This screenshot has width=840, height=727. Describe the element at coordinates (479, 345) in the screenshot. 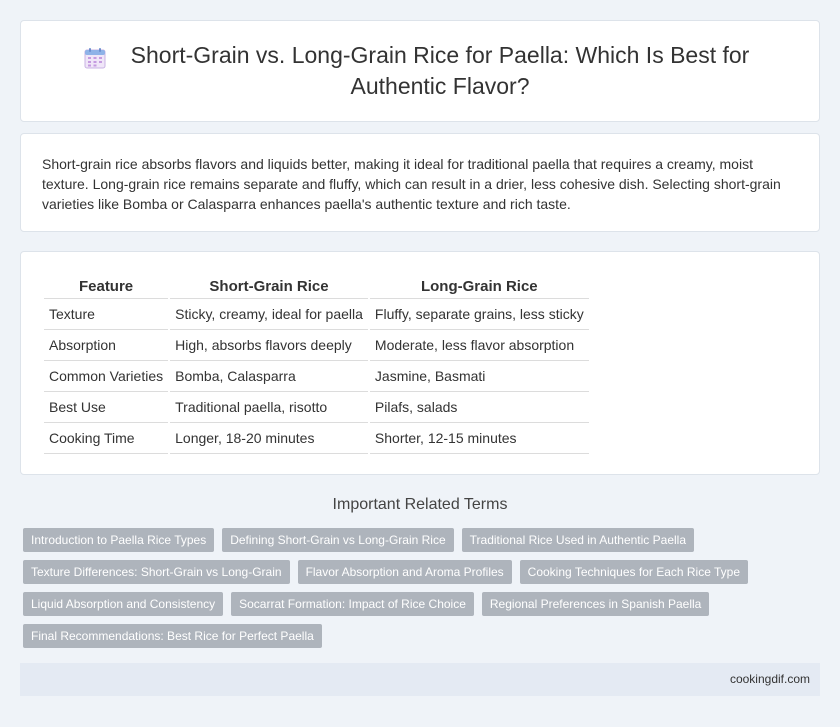

I see `table-cell: Moderate, less flavor absorption` at that location.